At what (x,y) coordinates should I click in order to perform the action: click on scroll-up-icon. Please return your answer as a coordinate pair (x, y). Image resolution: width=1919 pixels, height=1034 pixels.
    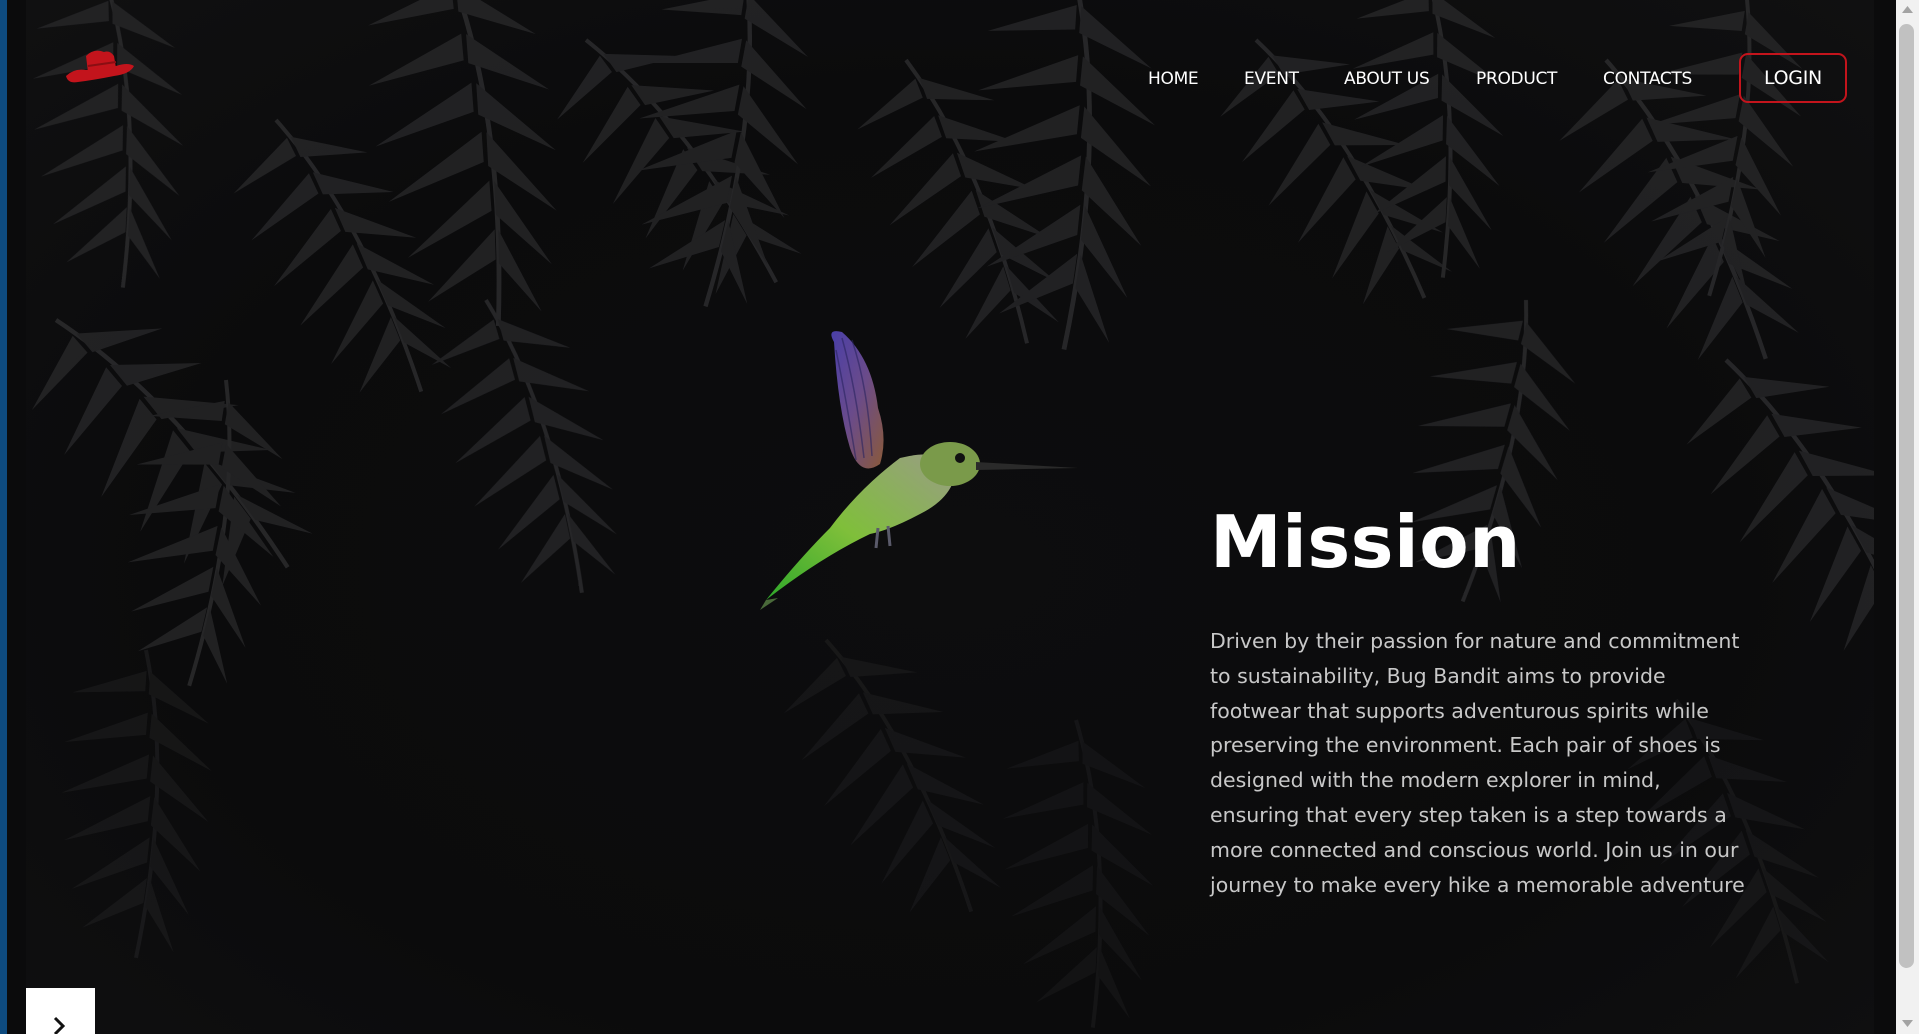
    Looking at the image, I should click on (1907, 10).